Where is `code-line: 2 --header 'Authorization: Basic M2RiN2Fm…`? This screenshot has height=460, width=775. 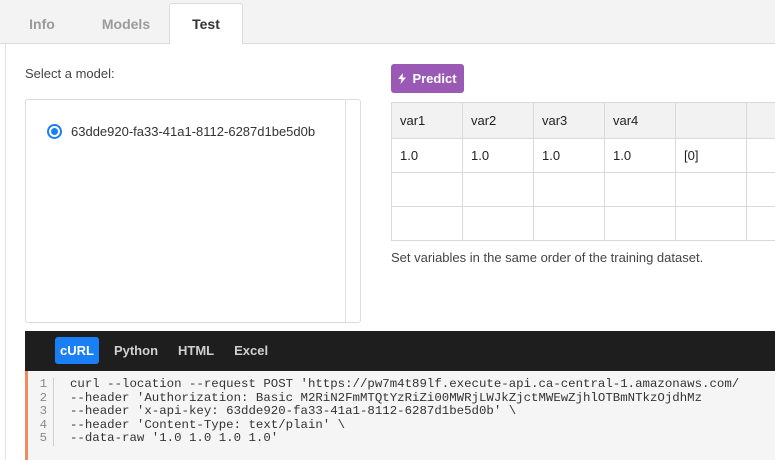
code-line: 2 --header 'Authorization: Basic M2RiN2Fm… is located at coordinates (383, 397).